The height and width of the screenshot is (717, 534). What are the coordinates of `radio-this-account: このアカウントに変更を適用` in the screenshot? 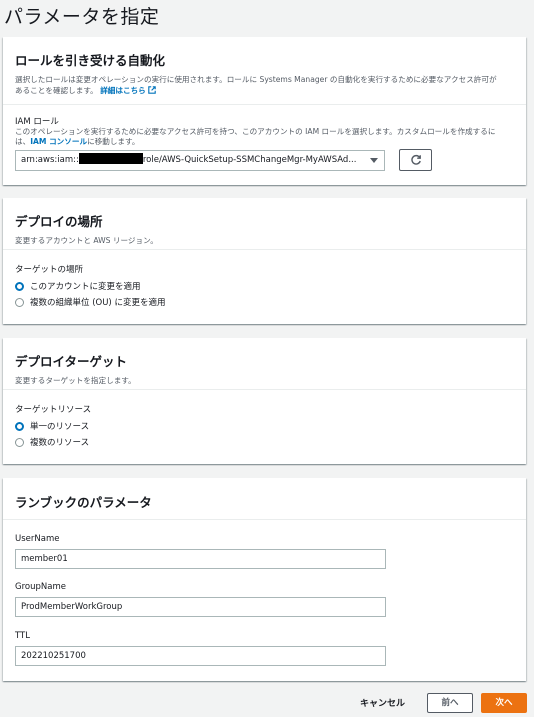 It's located at (264, 286).